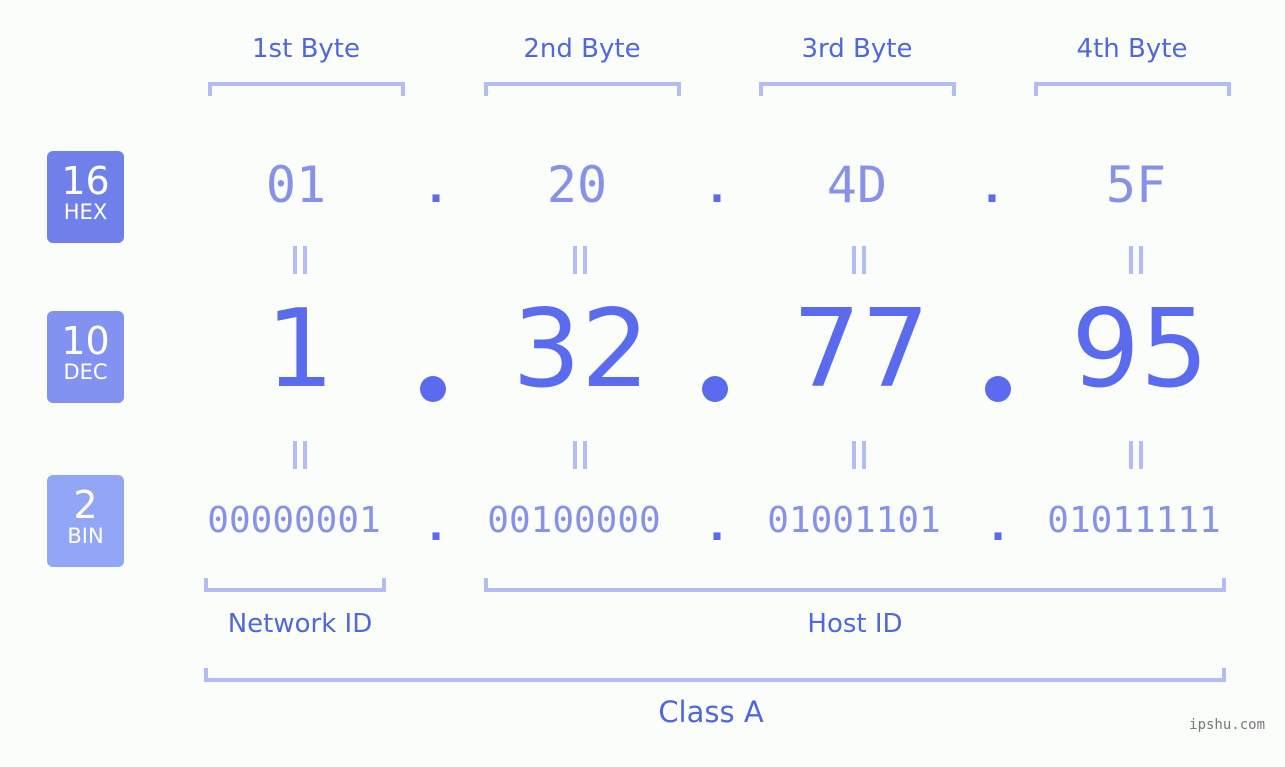 The width and height of the screenshot is (1285, 767). What do you see at coordinates (300, 624) in the screenshot?
I see `network-id-label: Network ID` at bounding box center [300, 624].